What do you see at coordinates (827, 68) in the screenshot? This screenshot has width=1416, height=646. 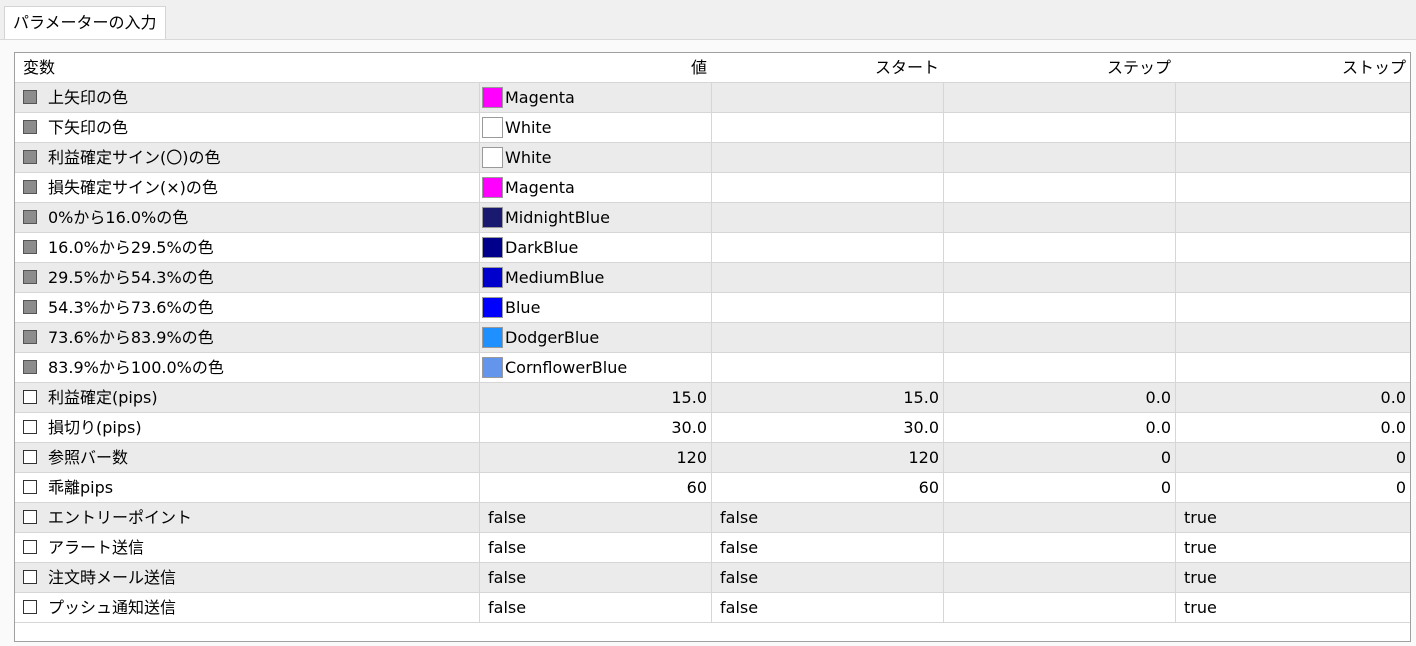 I see `column-header-start: スタート` at bounding box center [827, 68].